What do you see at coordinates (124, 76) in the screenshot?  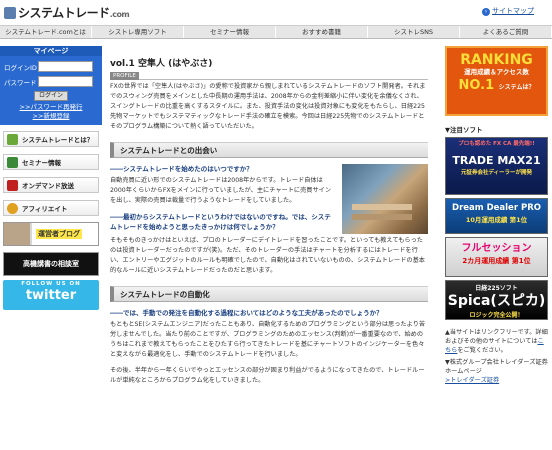 I see `profile-tag: PROFILE` at bounding box center [124, 76].